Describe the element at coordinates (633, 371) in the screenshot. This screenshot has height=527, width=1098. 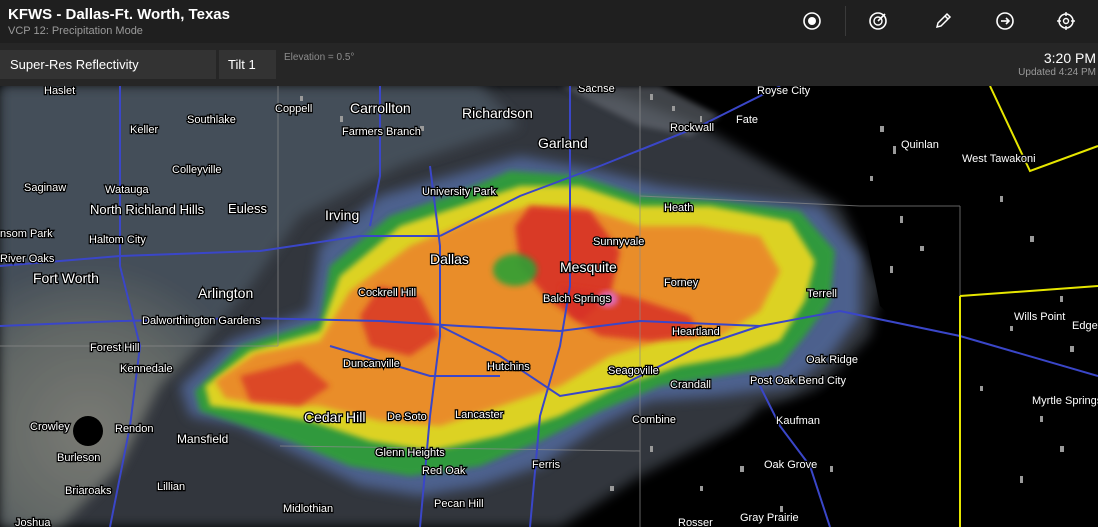
I see `city-label: Seagoville` at that location.